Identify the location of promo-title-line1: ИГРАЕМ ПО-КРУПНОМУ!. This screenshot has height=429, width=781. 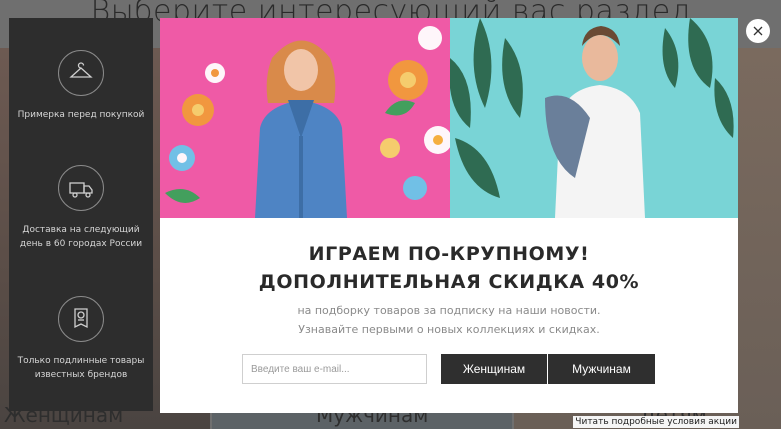
(449, 254).